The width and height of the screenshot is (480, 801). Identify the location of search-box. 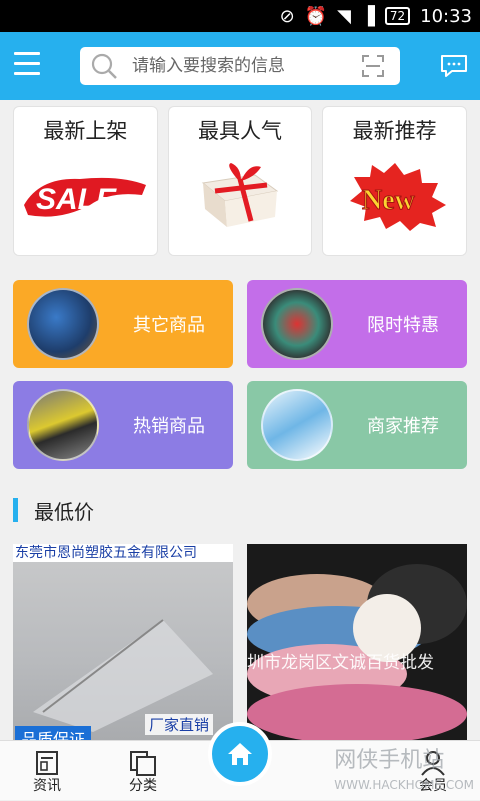
(240, 66).